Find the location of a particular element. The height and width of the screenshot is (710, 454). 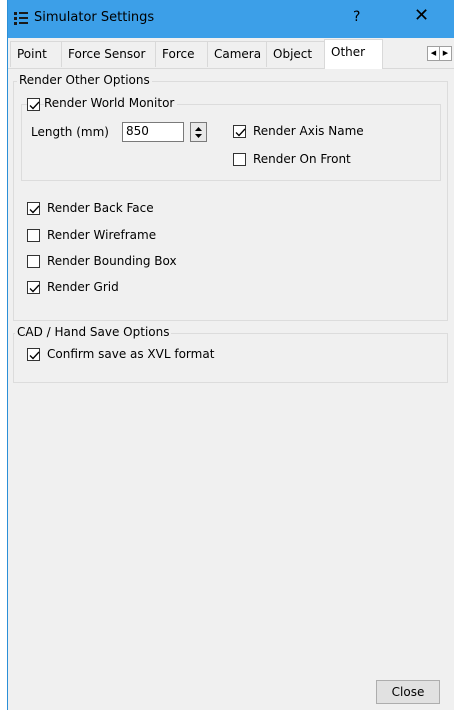

render-axis-name-label: Render Axis Name is located at coordinates (308, 131).